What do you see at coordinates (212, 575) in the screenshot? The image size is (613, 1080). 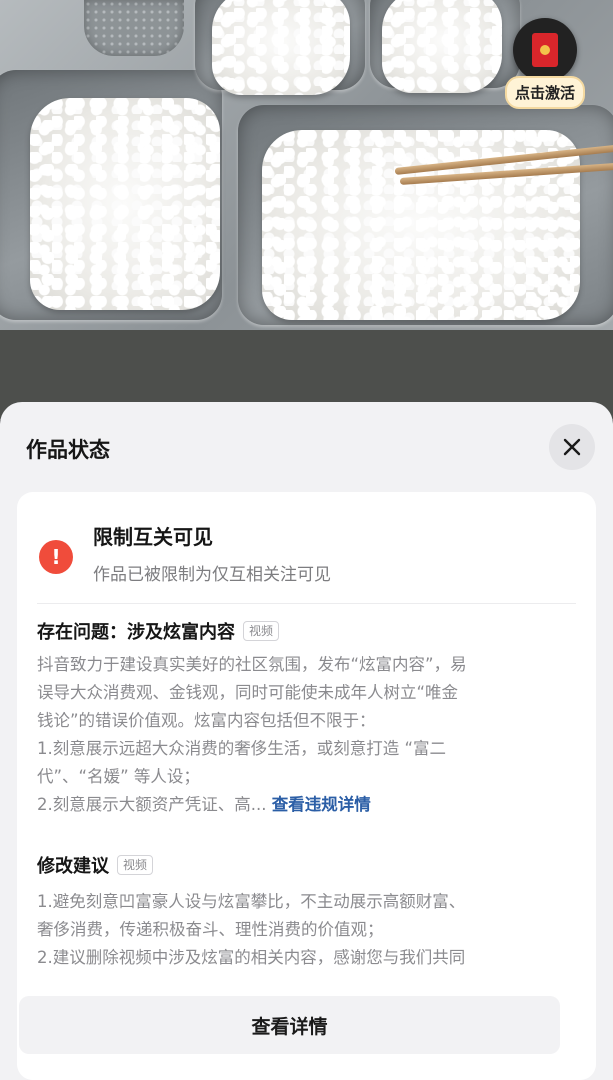 I see `status-subtitle: 作品已被限制为仅互相关注可见` at bounding box center [212, 575].